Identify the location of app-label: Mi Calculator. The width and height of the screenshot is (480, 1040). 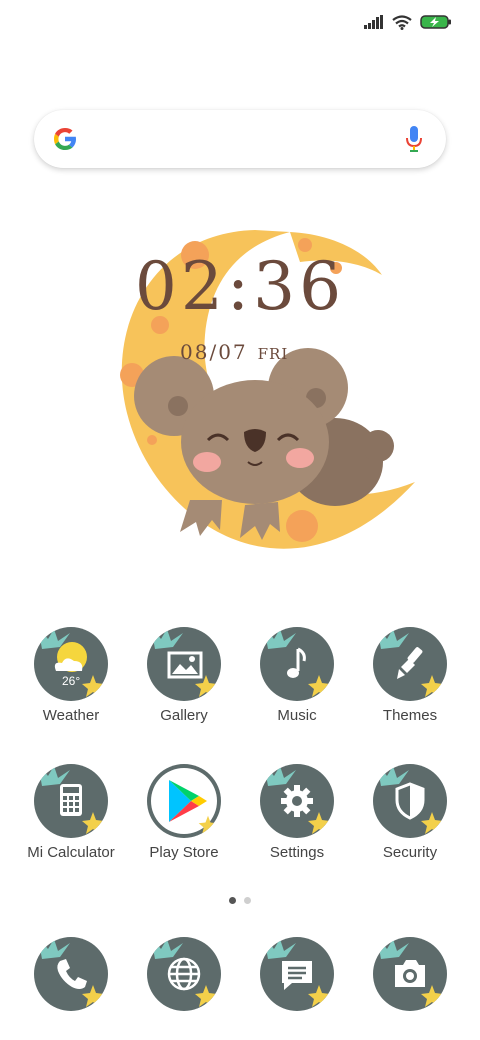
(71, 852).